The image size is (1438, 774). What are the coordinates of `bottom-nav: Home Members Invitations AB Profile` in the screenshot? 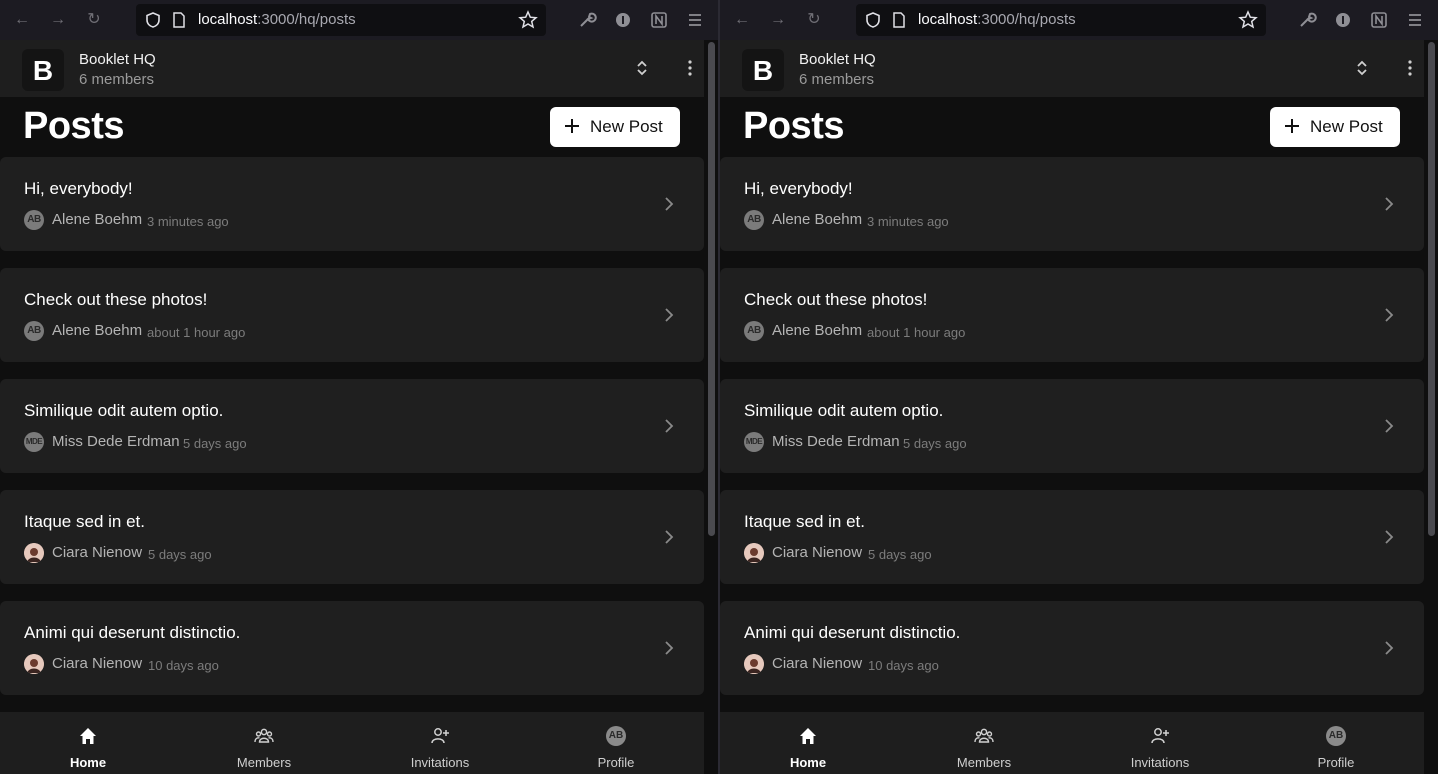 It's located at (352, 743).